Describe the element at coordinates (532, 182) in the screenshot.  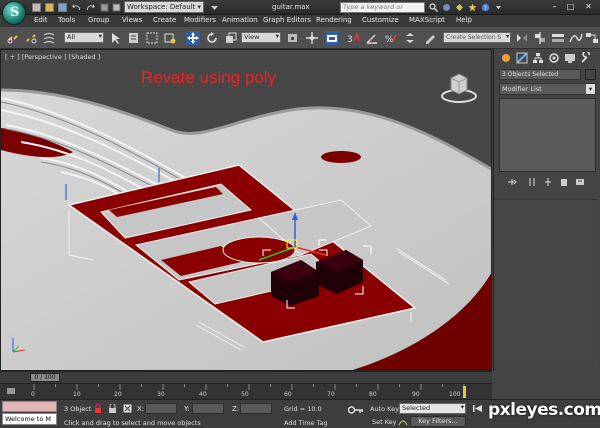
I see `show-end-result-icon` at that location.